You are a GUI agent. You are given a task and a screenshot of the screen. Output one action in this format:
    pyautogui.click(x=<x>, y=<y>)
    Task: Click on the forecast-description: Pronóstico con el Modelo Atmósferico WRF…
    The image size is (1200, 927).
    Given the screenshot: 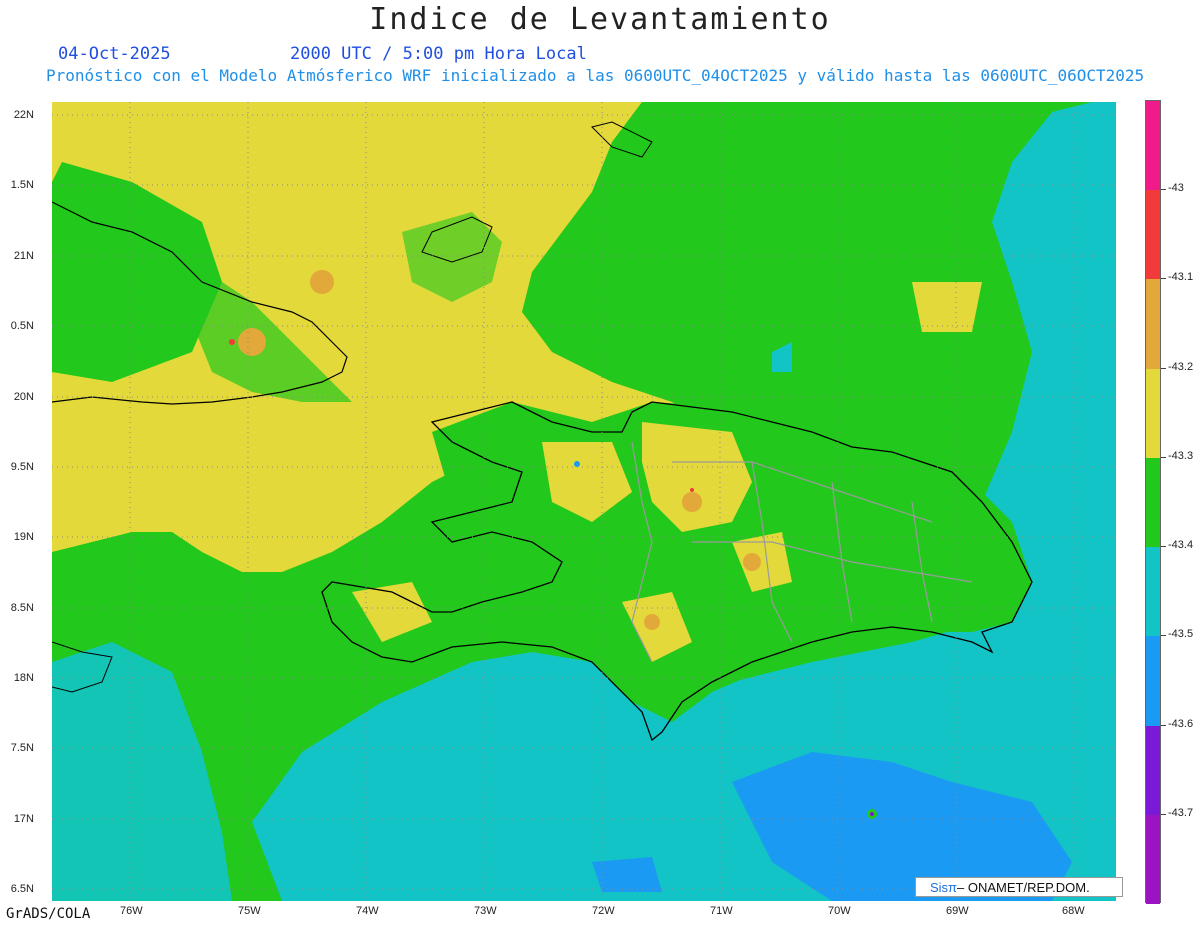 What is the action you would take?
    pyautogui.click(x=595, y=75)
    